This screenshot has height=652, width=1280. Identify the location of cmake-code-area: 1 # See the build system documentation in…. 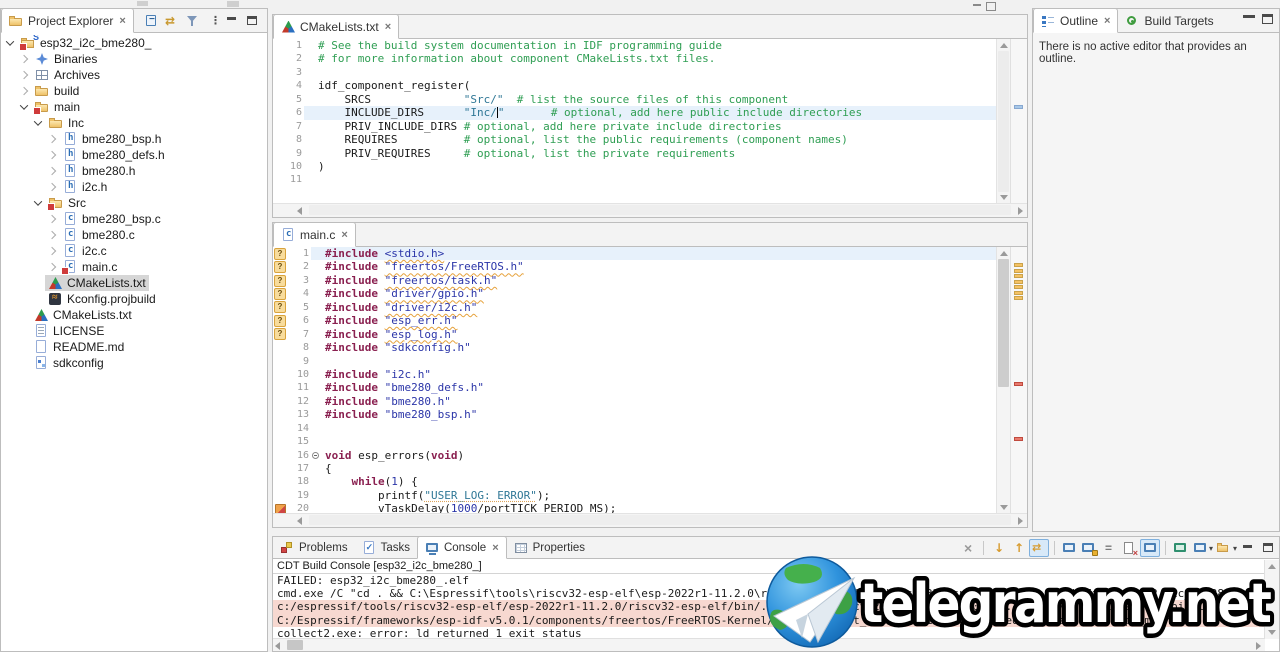
(635, 121).